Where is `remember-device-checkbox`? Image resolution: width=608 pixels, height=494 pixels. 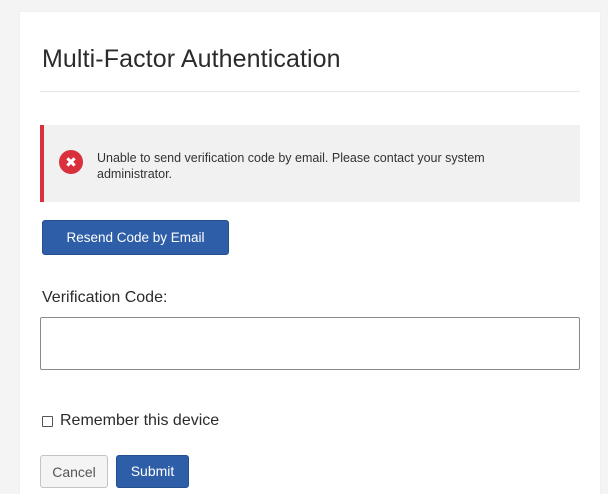
remember-device-checkbox is located at coordinates (47, 421).